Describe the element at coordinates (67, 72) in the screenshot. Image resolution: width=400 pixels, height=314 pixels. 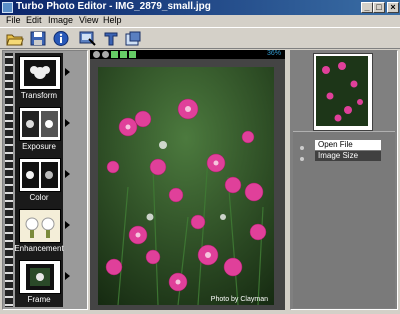
I see `transform-expand-icon` at that location.